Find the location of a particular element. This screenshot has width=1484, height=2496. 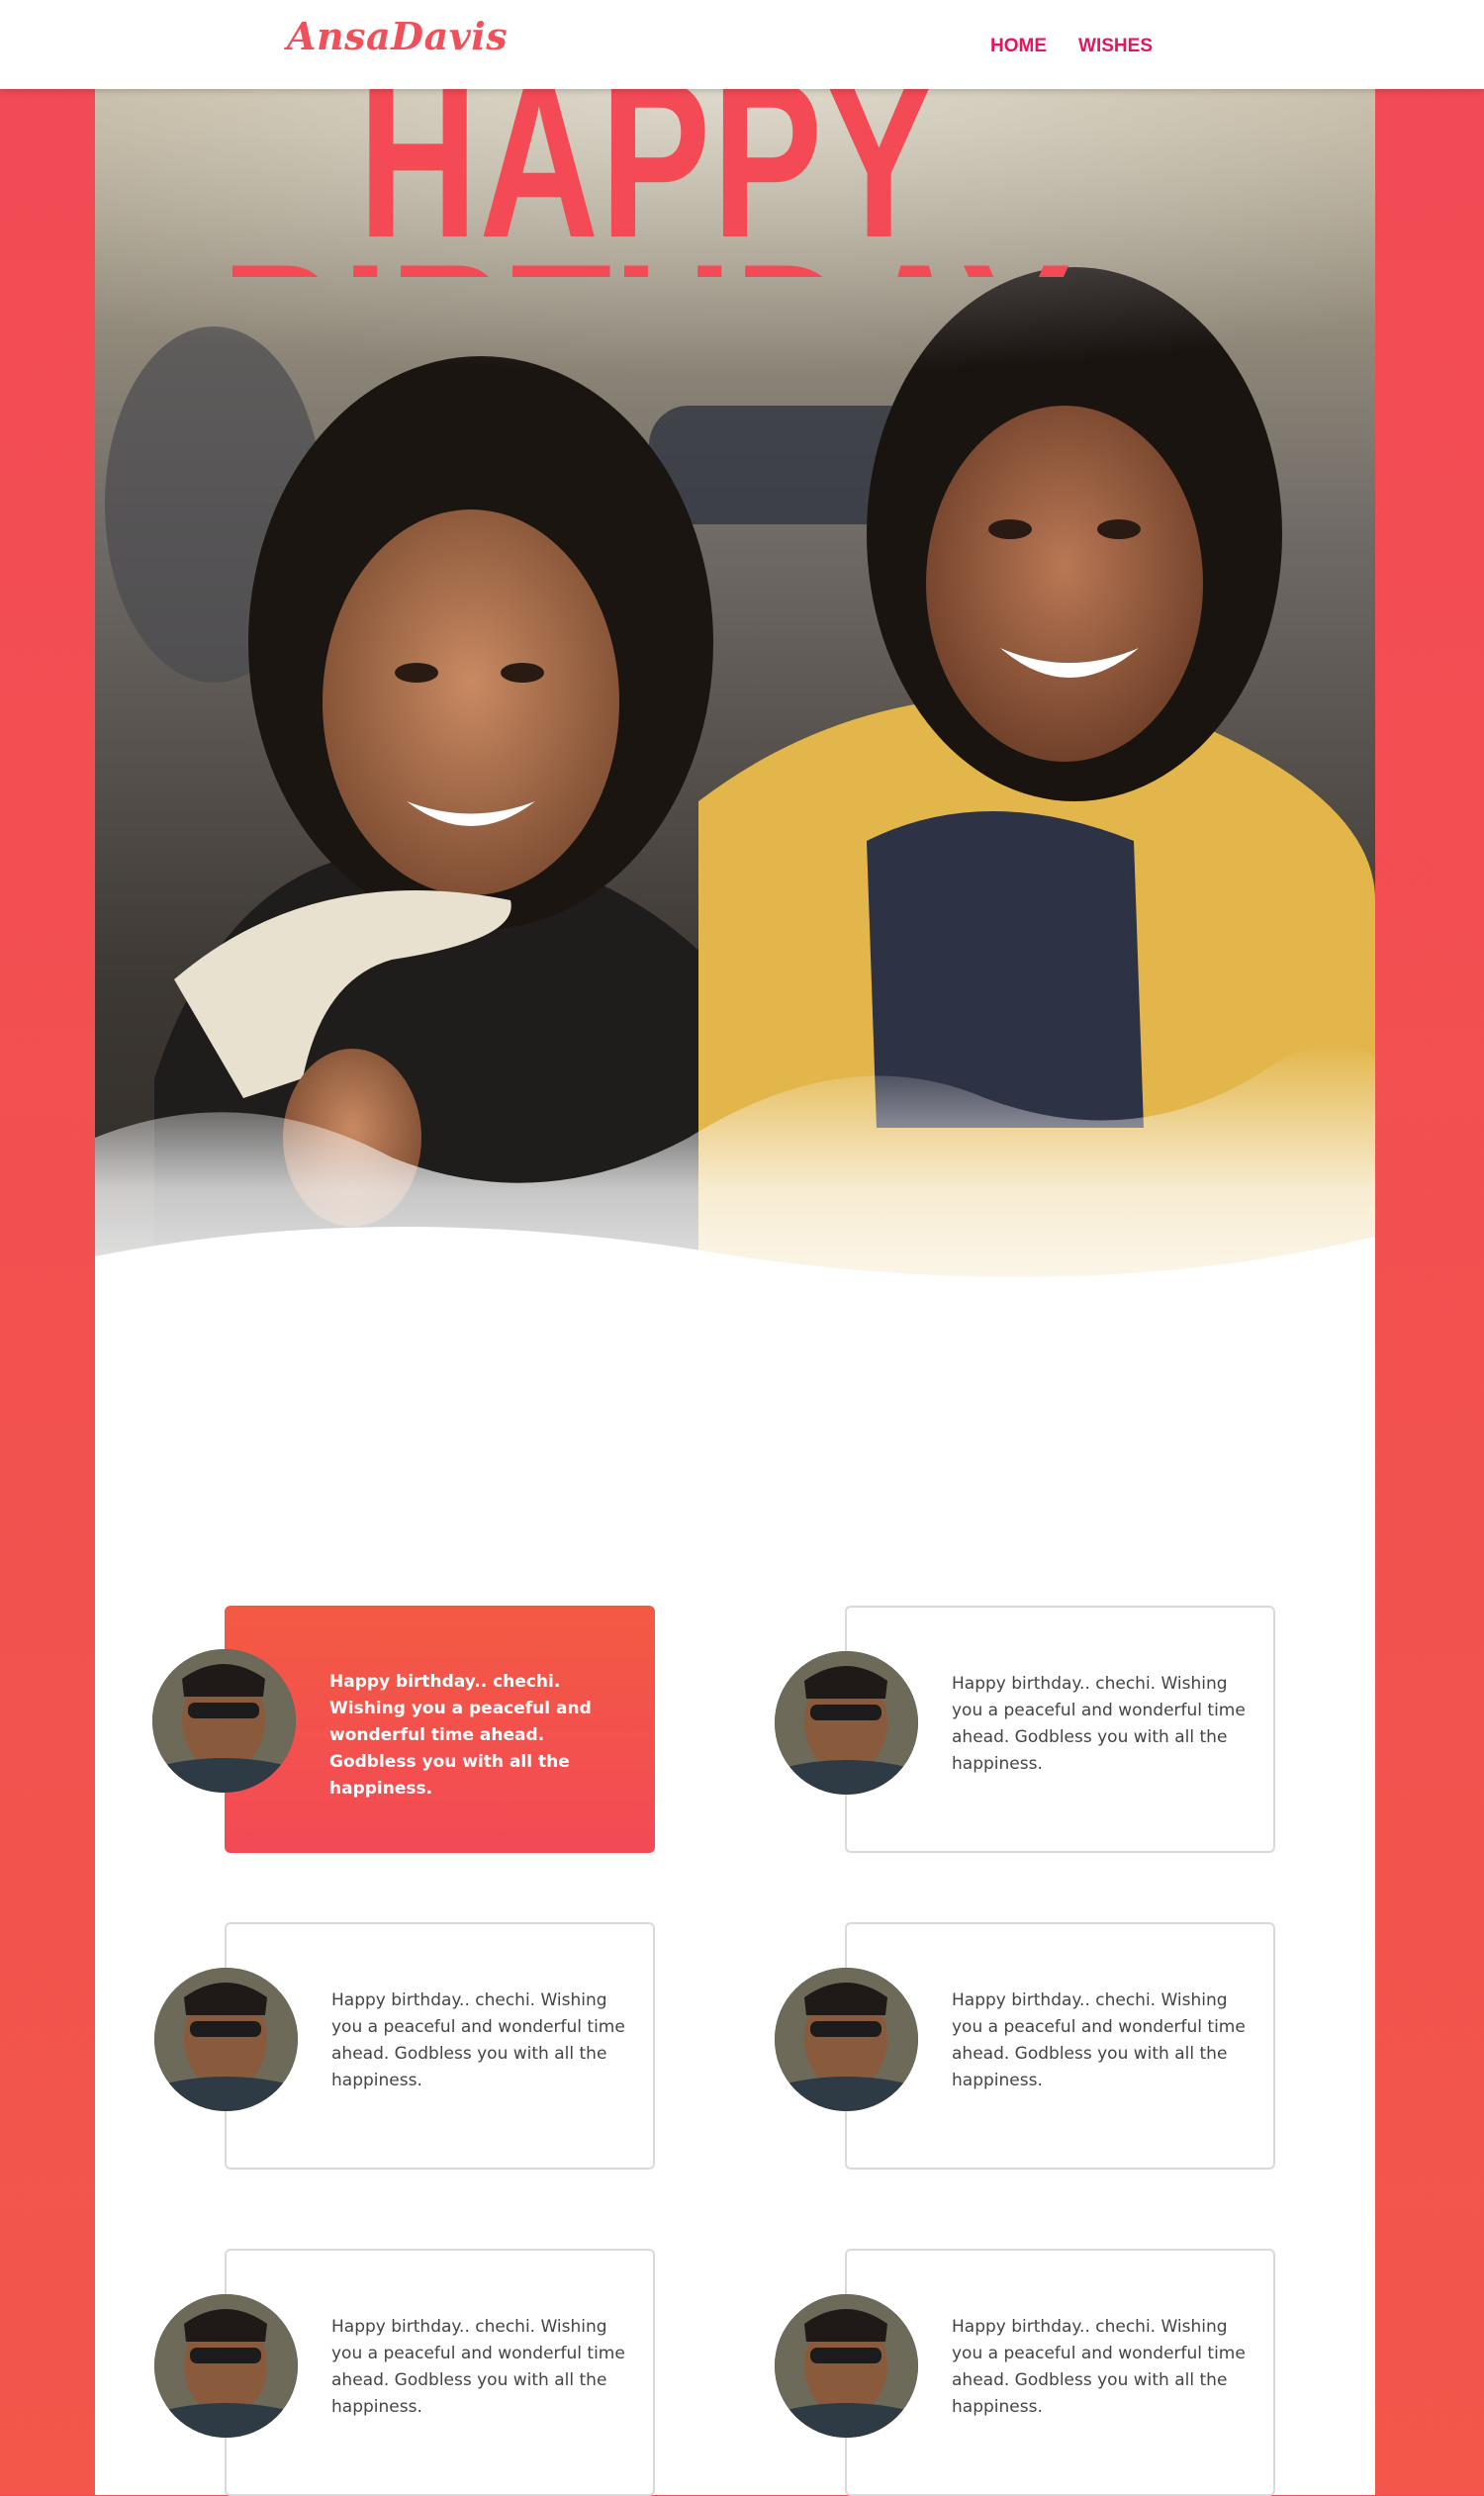

site-header: AnsaDavis HOME WISHES is located at coordinates (742, 44).